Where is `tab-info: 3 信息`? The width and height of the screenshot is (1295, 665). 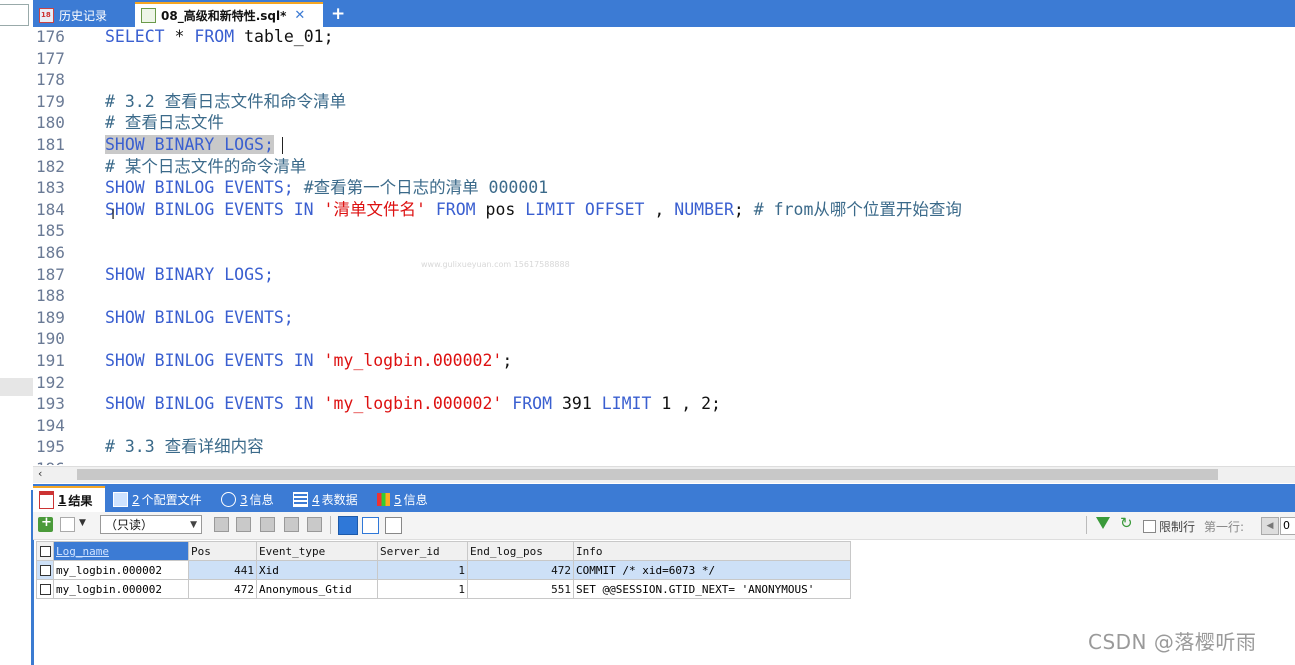 tab-info: 3 信息 is located at coordinates (247, 499).